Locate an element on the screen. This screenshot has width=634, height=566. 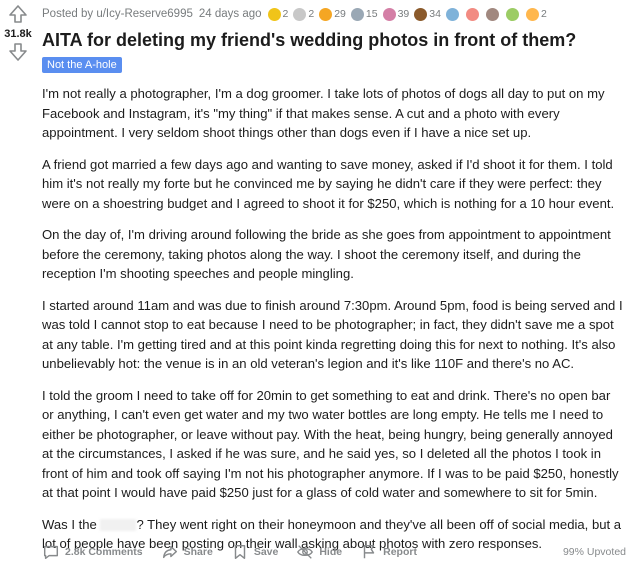
award-count: 15 is located at coordinates (371, 14).